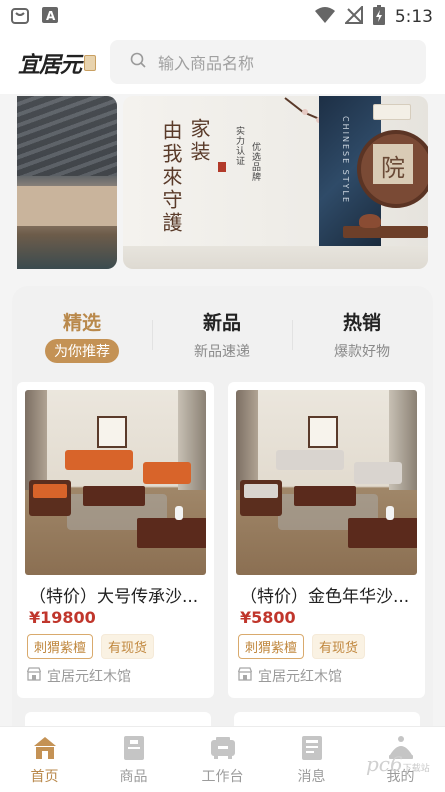 Image resolution: width=445 pixels, height=792 pixels. What do you see at coordinates (20, 17) in the screenshot?
I see `bag-icon` at bounding box center [20, 17].